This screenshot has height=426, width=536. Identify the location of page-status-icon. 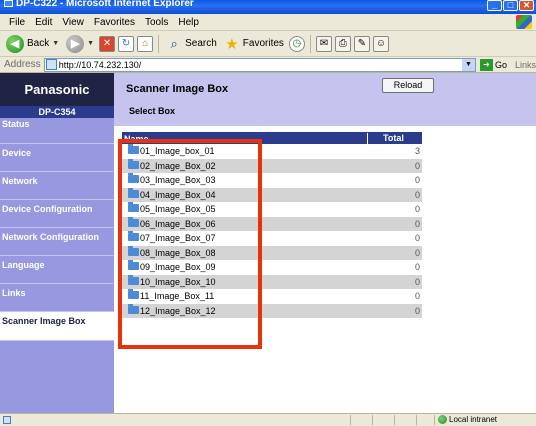
(7, 420).